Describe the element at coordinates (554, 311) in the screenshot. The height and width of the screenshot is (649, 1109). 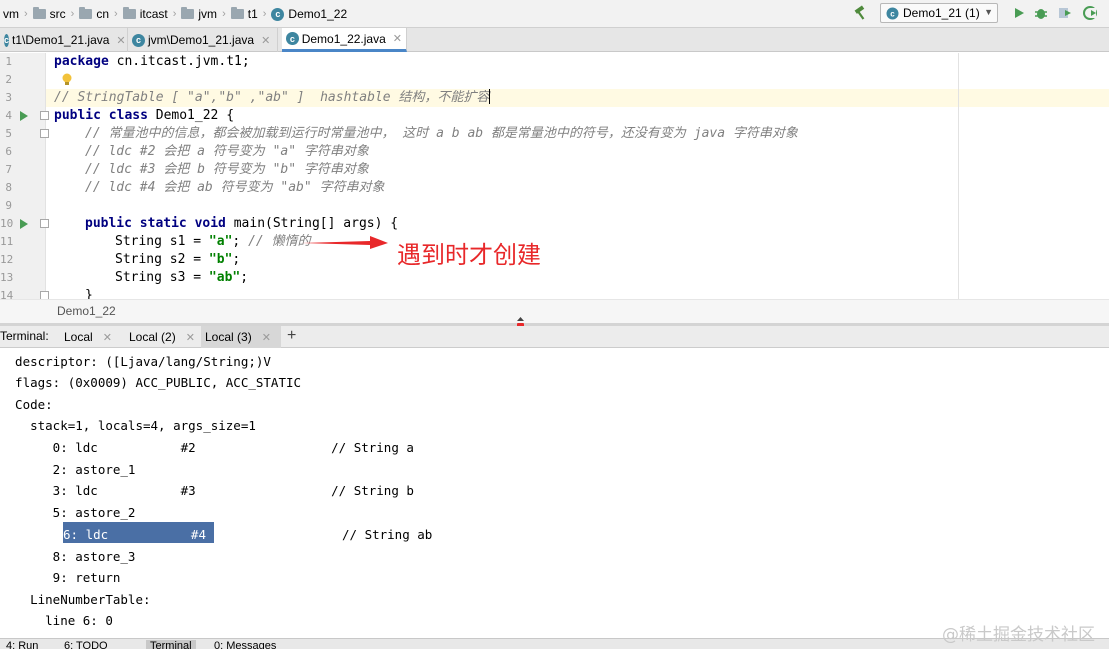
I see `editor-breadcrumb-footer: Demo1_22` at that location.